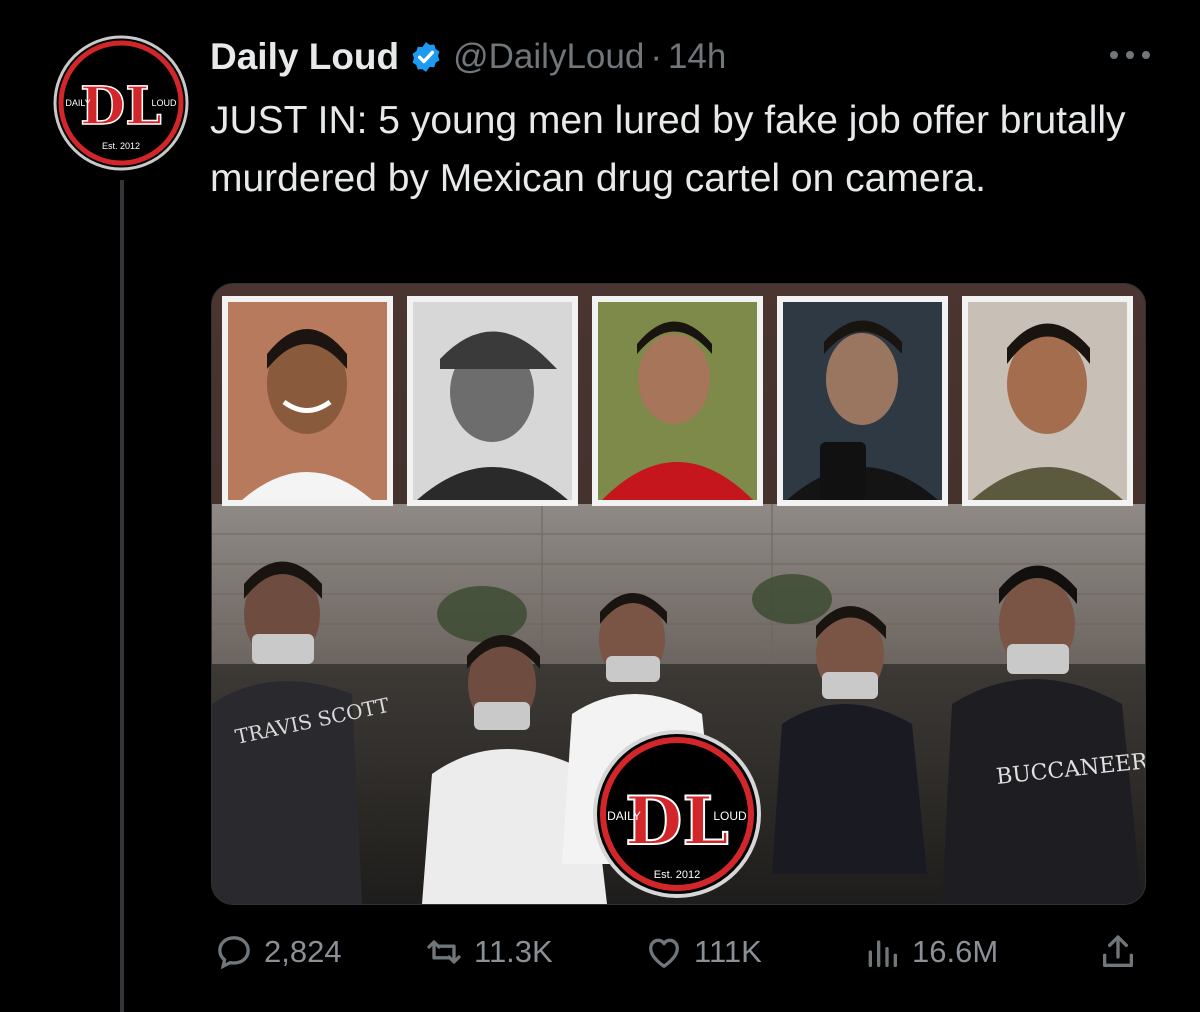 This screenshot has width=1200, height=1012. What do you see at coordinates (624, 816) in the screenshot?
I see `watermark-left-word: DAILY` at bounding box center [624, 816].